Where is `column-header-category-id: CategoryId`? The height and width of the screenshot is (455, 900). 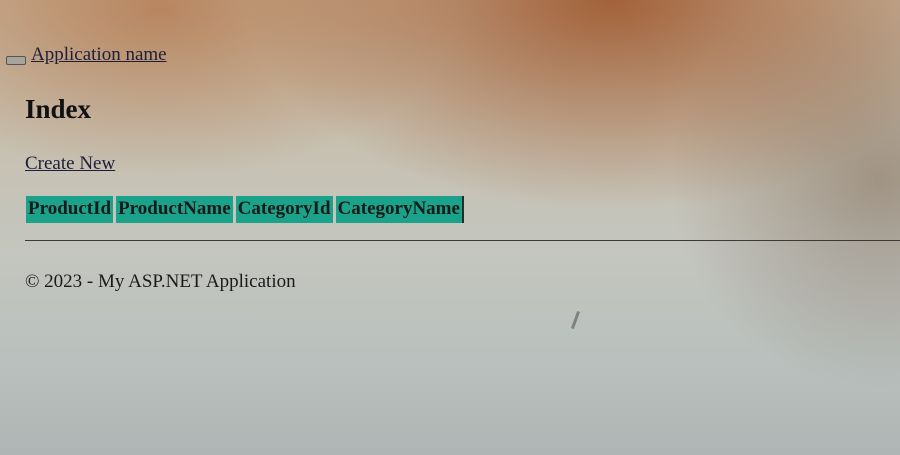 column-header-category-id: CategoryId is located at coordinates (284, 209).